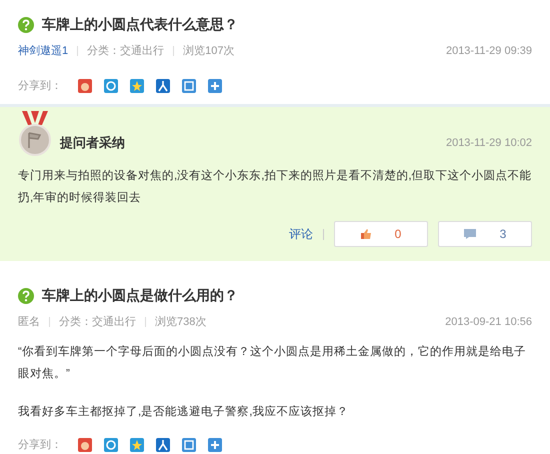 The width and height of the screenshot is (550, 454). What do you see at coordinates (381, 234) in the screenshot?
I see `like-button: 0` at bounding box center [381, 234].